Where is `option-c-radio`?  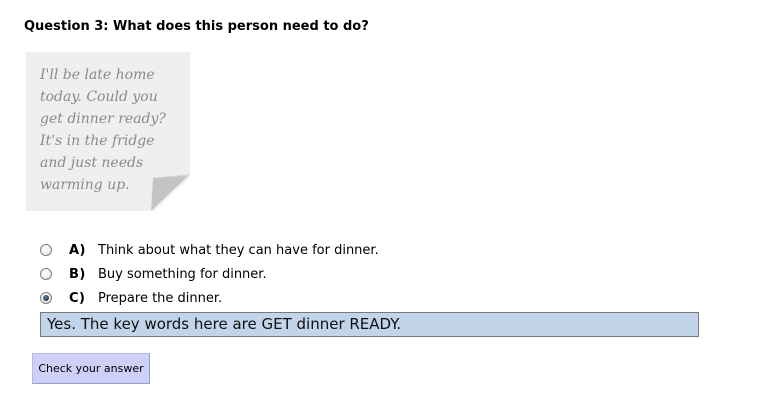 option-c-radio is located at coordinates (46, 298).